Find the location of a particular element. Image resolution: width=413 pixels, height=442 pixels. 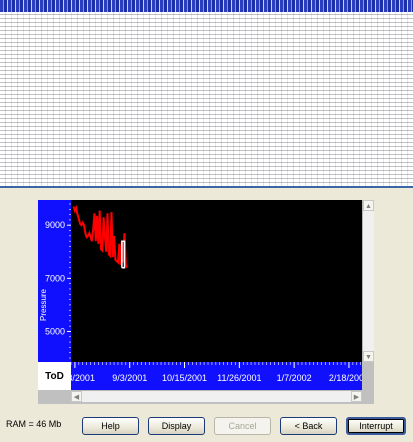

y-tick-label: 7000 is located at coordinates (55, 278).